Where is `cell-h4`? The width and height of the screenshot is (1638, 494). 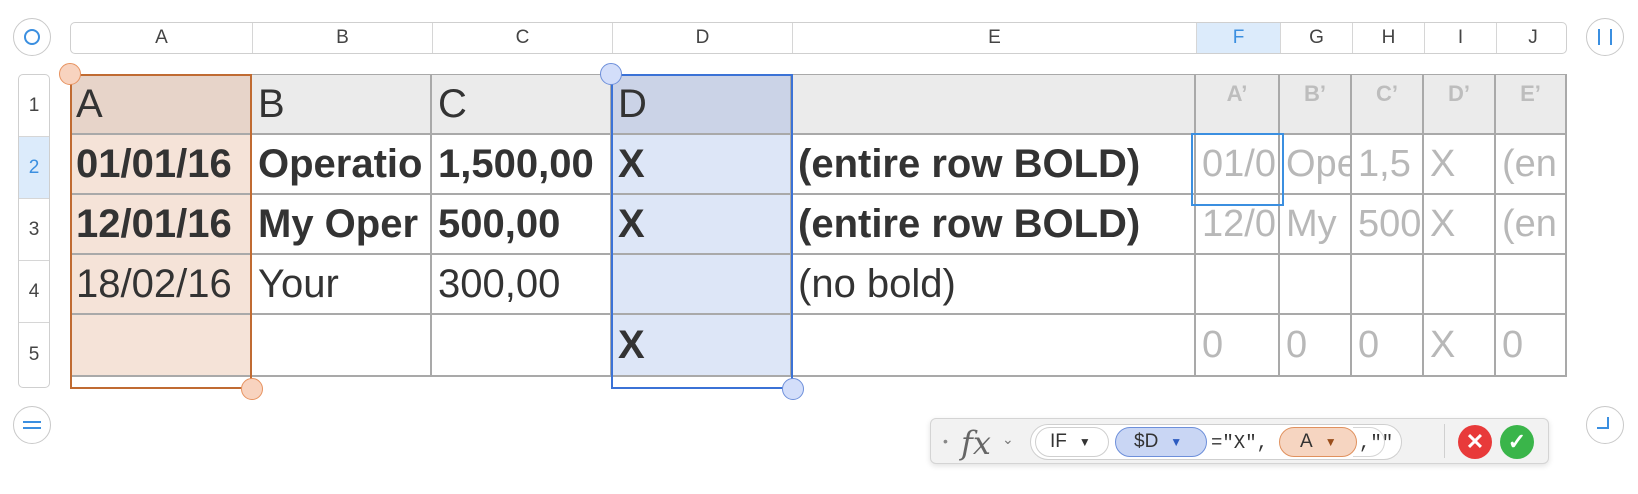
cell-h4 is located at coordinates (1388, 285).